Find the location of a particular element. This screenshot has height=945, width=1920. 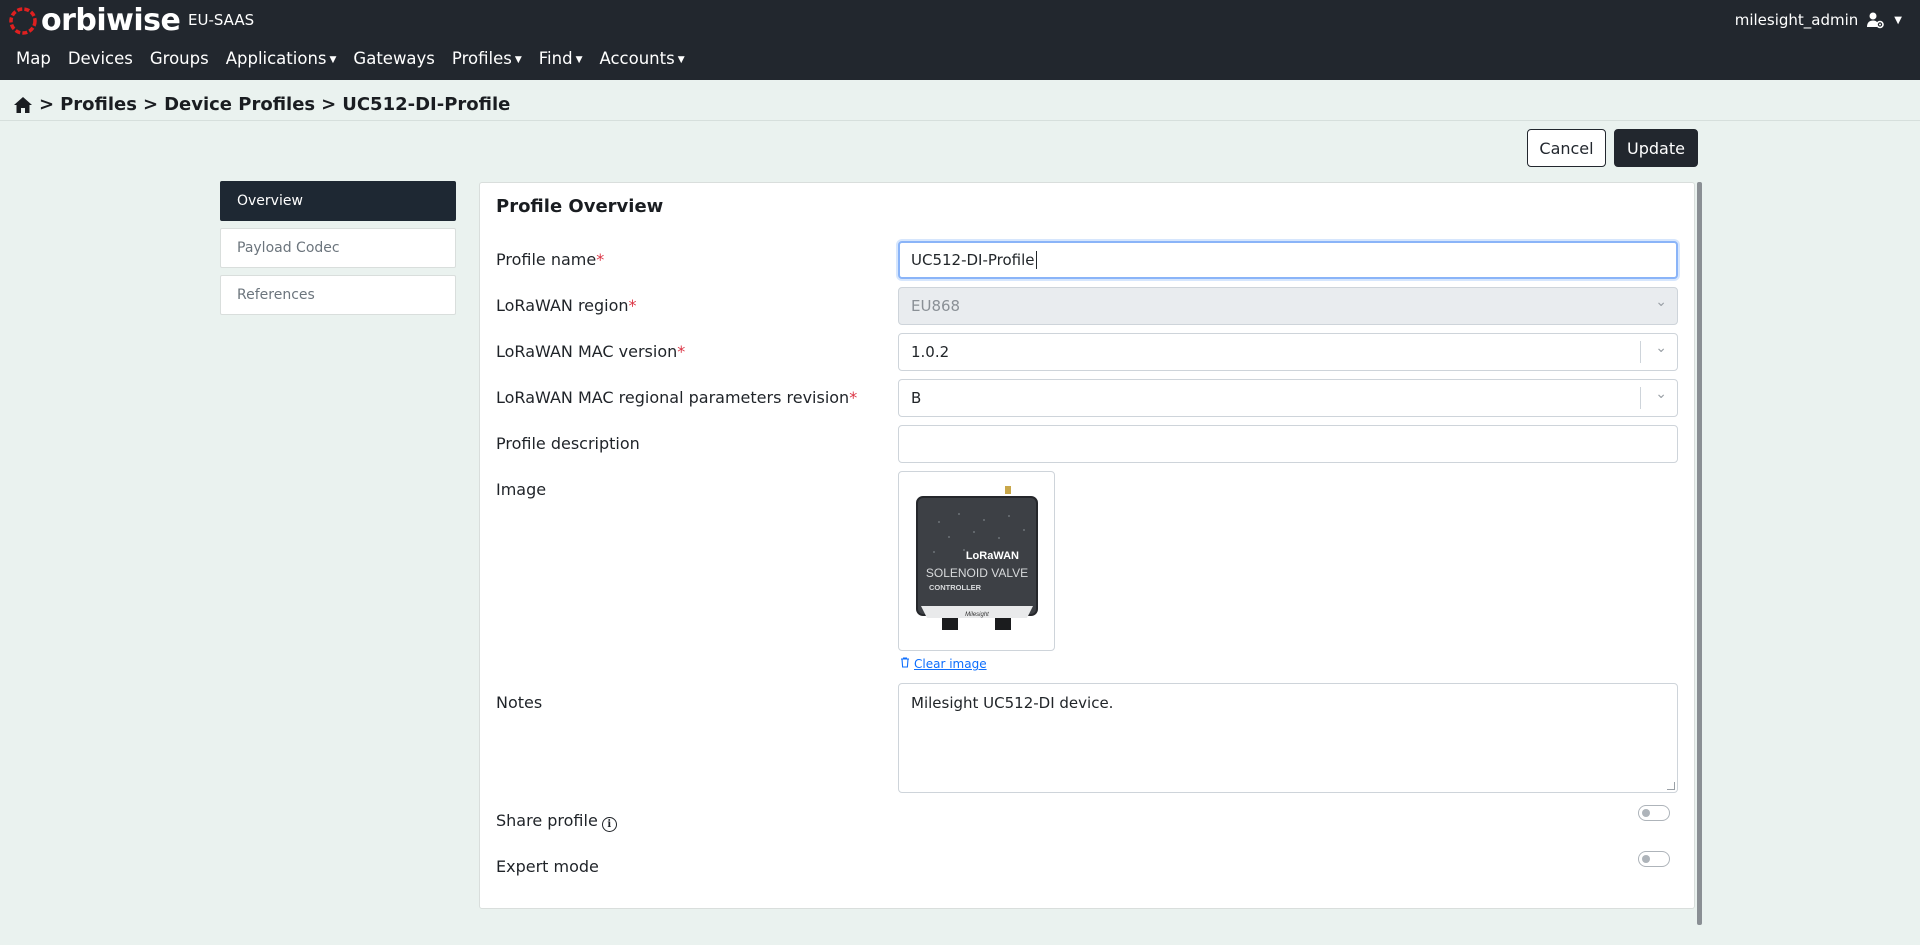

image-line1-text: SOLENOID VALVE is located at coordinates (977, 573).